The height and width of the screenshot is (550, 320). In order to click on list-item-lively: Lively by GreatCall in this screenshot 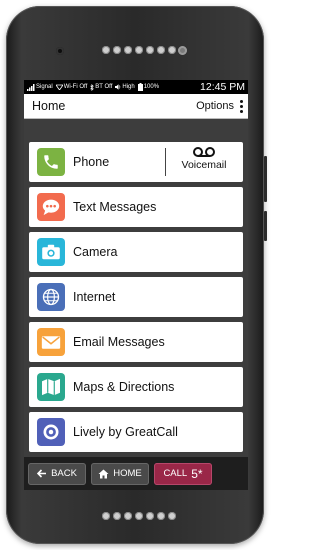, I will do `click(136, 432)`.